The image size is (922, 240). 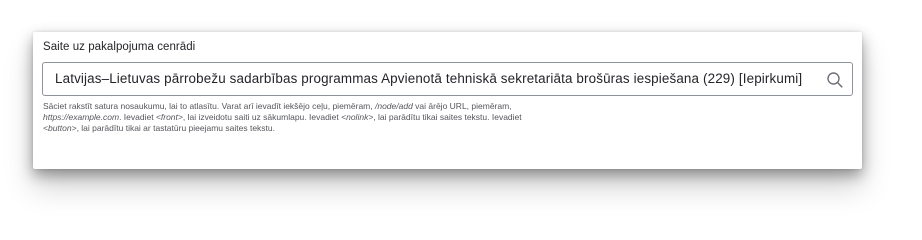 I want to click on front-token: <front>, so click(x=169, y=117).